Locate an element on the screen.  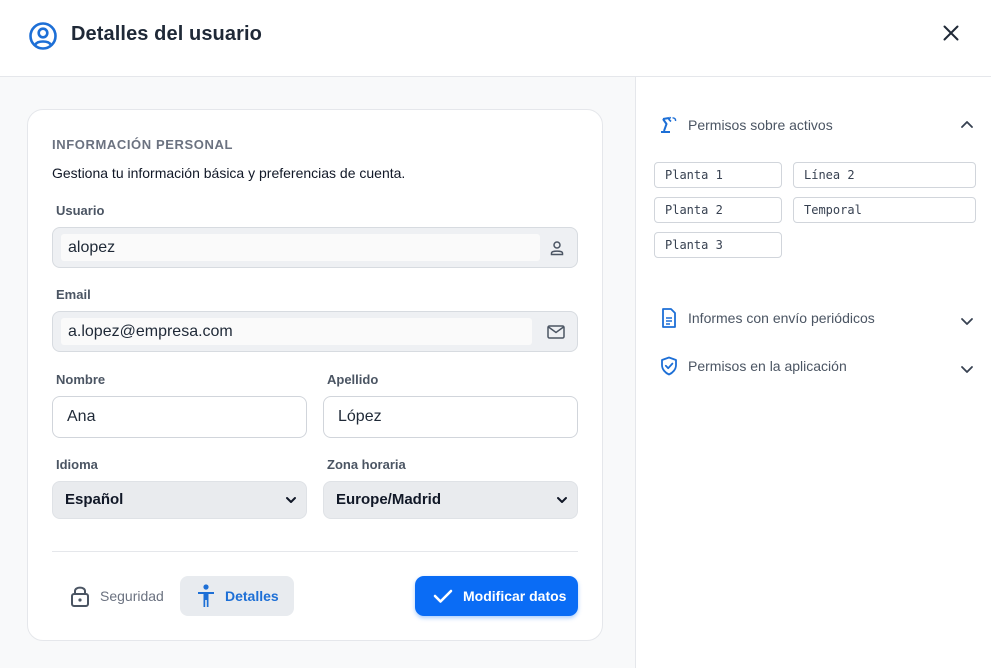
asset-chip: Línea 2 is located at coordinates (884, 175).